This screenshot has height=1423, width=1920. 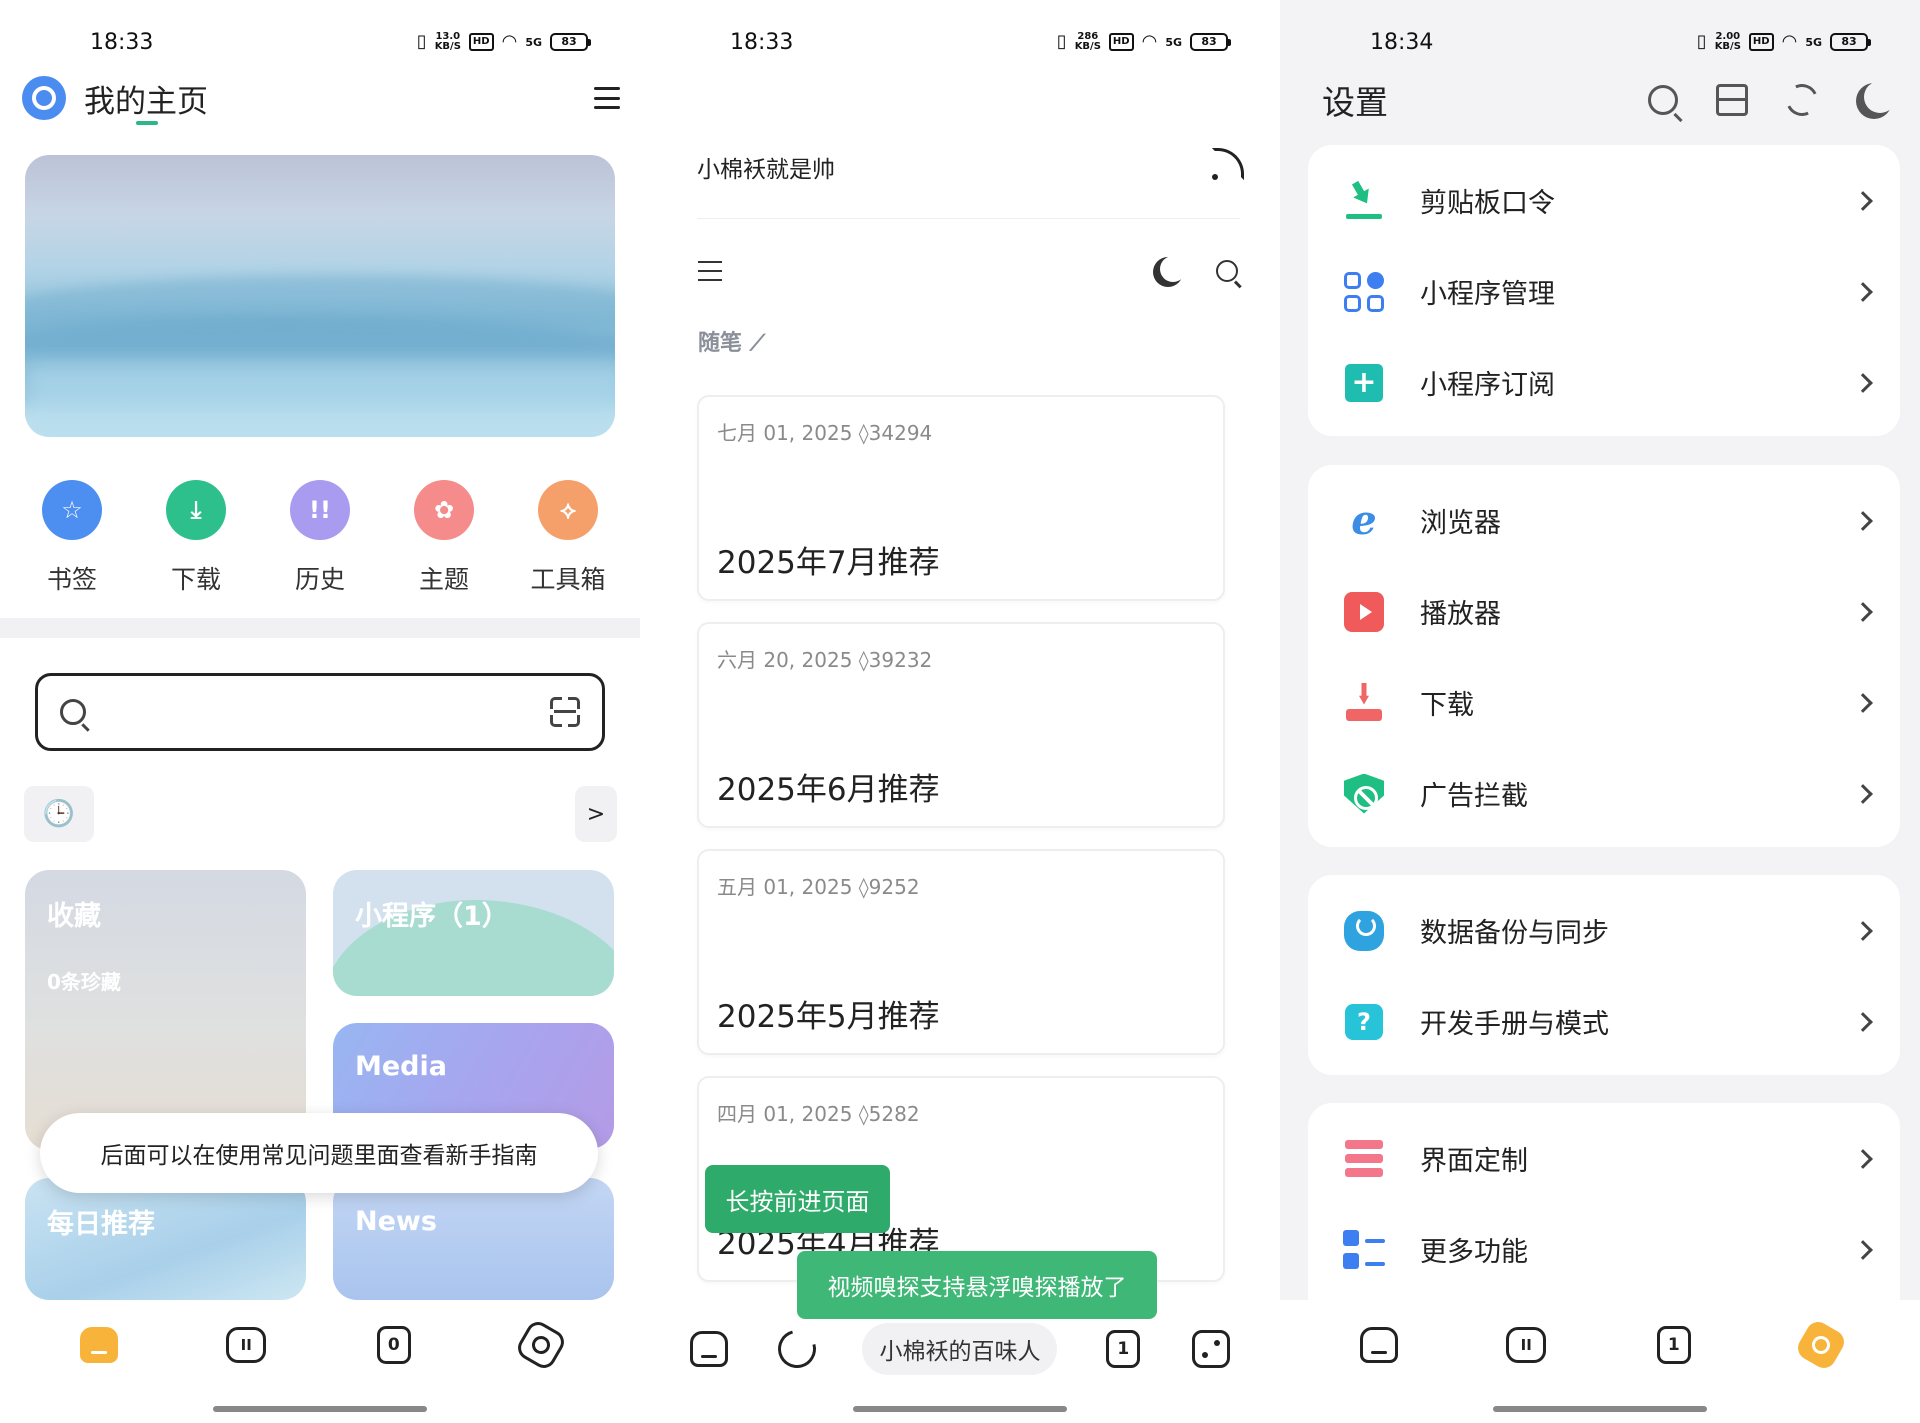 I want to click on settings-group: 数据备份与同步 ? 开发手册与模式, so click(x=1604, y=975).